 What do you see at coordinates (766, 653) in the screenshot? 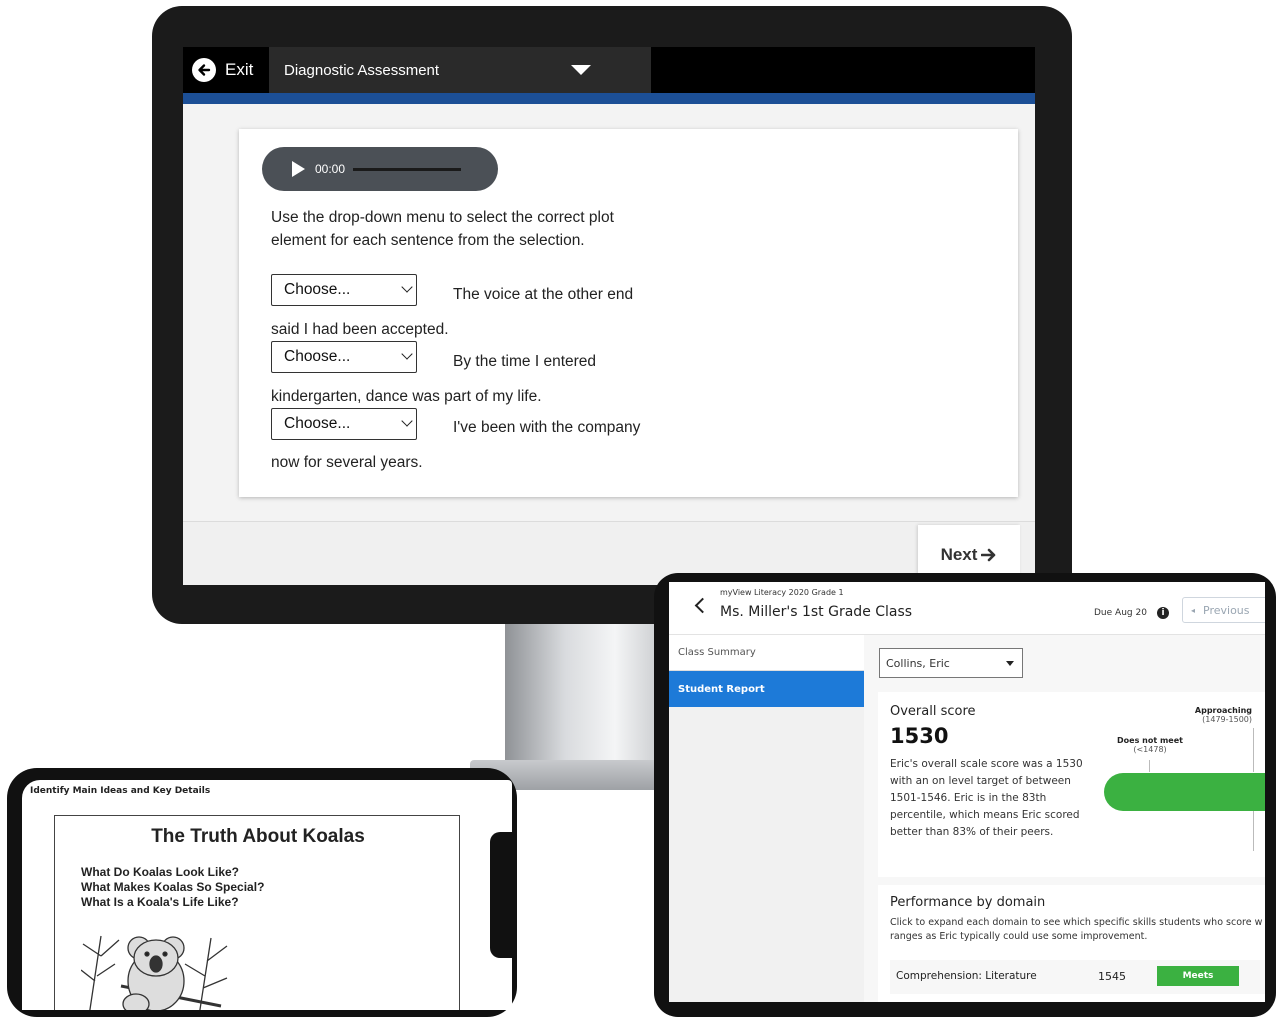
I see `sidebar-item-class-summary: Class Summary` at bounding box center [766, 653].